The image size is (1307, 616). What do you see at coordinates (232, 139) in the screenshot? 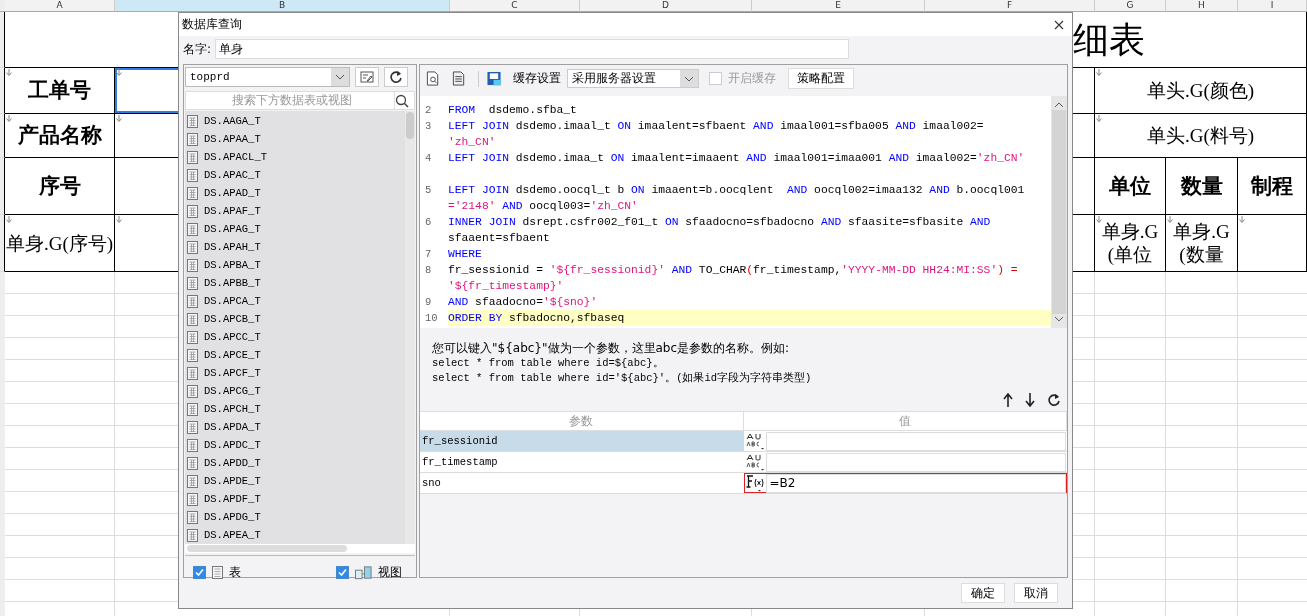
I see `table-name: DS.APAA_T` at bounding box center [232, 139].